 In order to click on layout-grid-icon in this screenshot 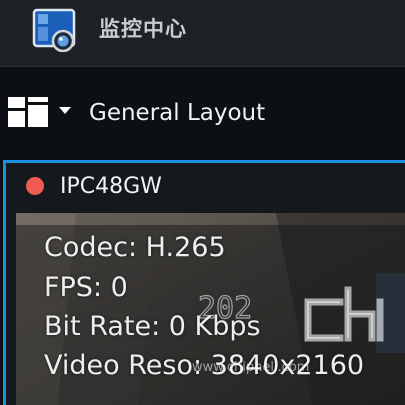, I will do `click(28, 112)`.